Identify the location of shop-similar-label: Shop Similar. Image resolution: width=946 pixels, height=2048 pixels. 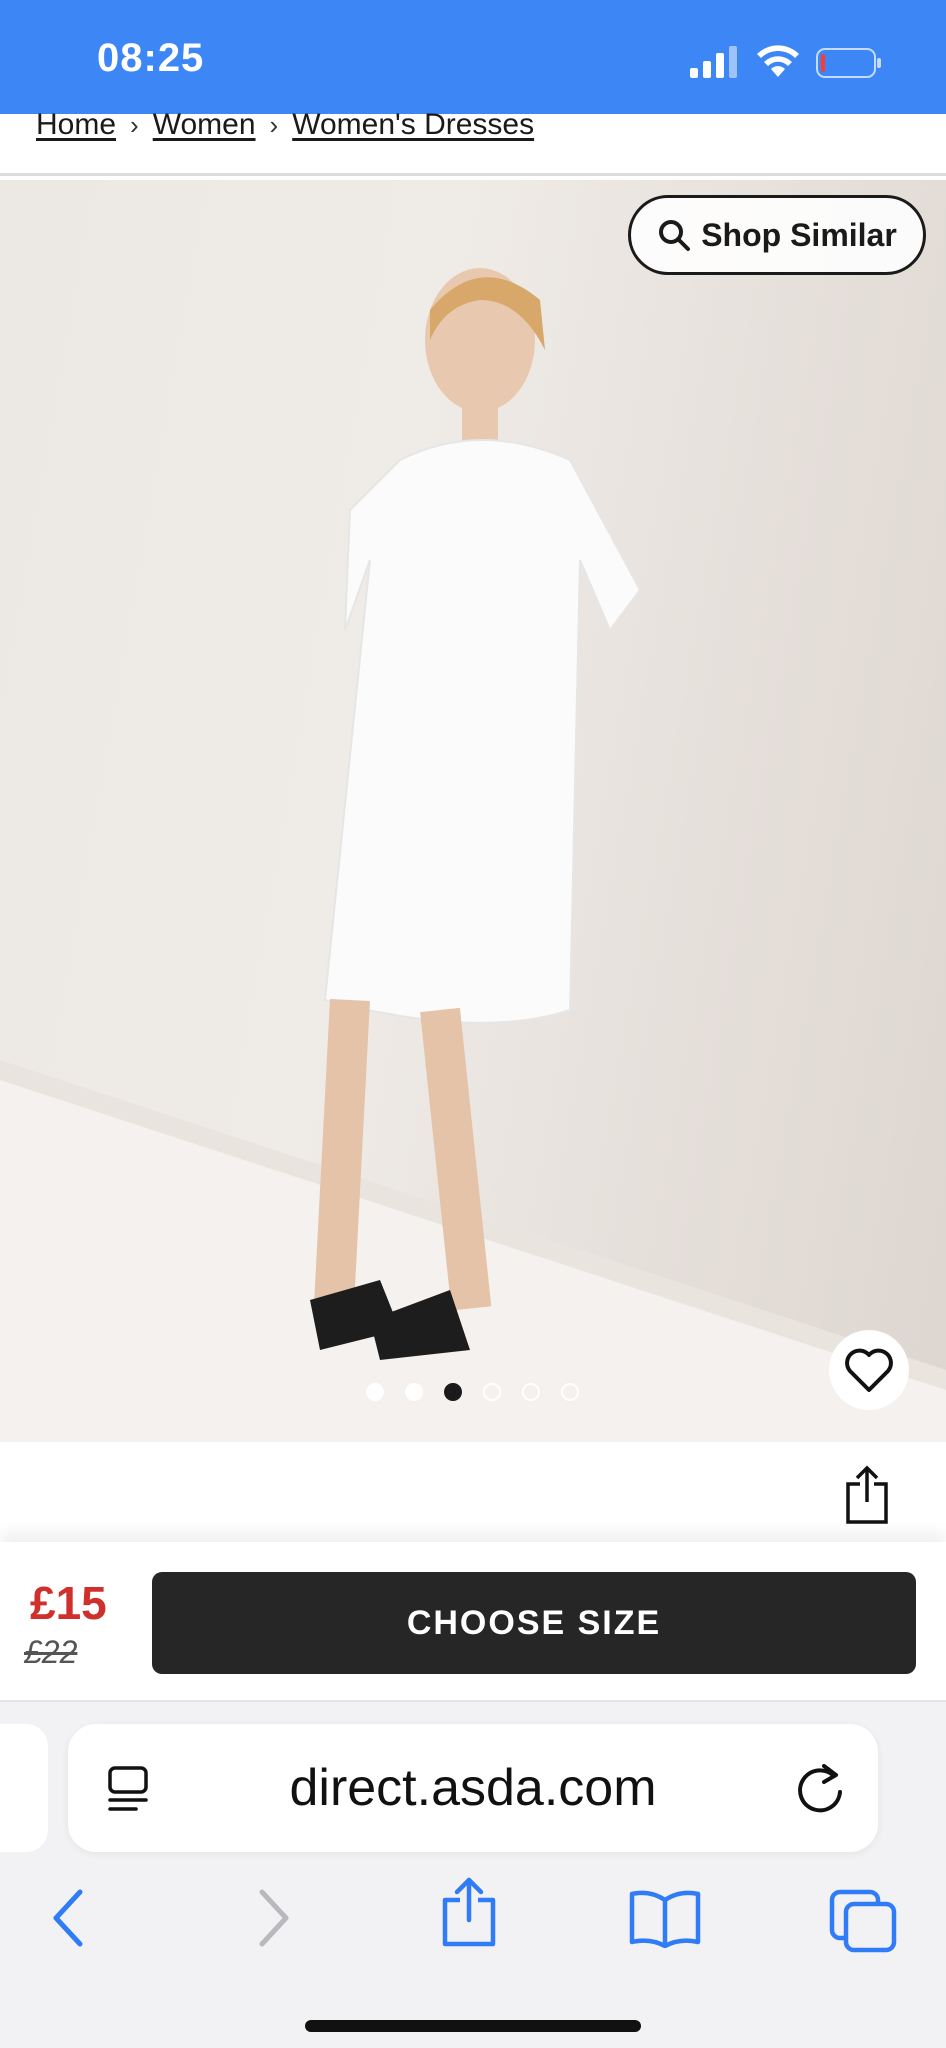
(799, 234).